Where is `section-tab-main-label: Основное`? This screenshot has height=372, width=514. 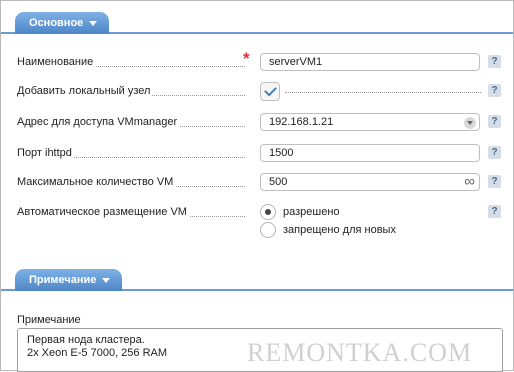
section-tab-main-label: Основное is located at coordinates (56, 23).